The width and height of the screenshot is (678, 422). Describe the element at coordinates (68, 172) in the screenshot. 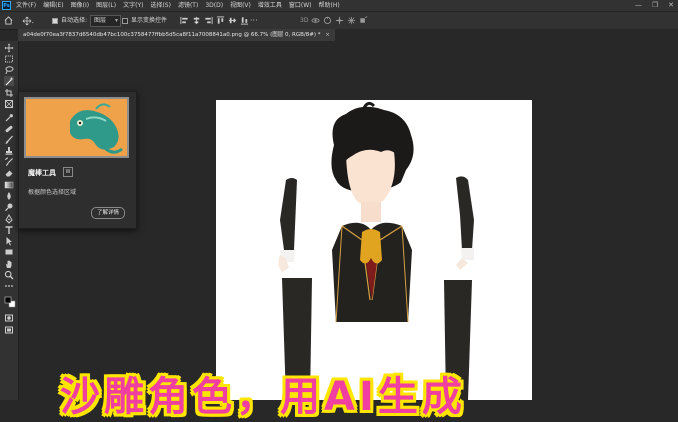

I see `tooltip-shortcut-badge: W` at that location.